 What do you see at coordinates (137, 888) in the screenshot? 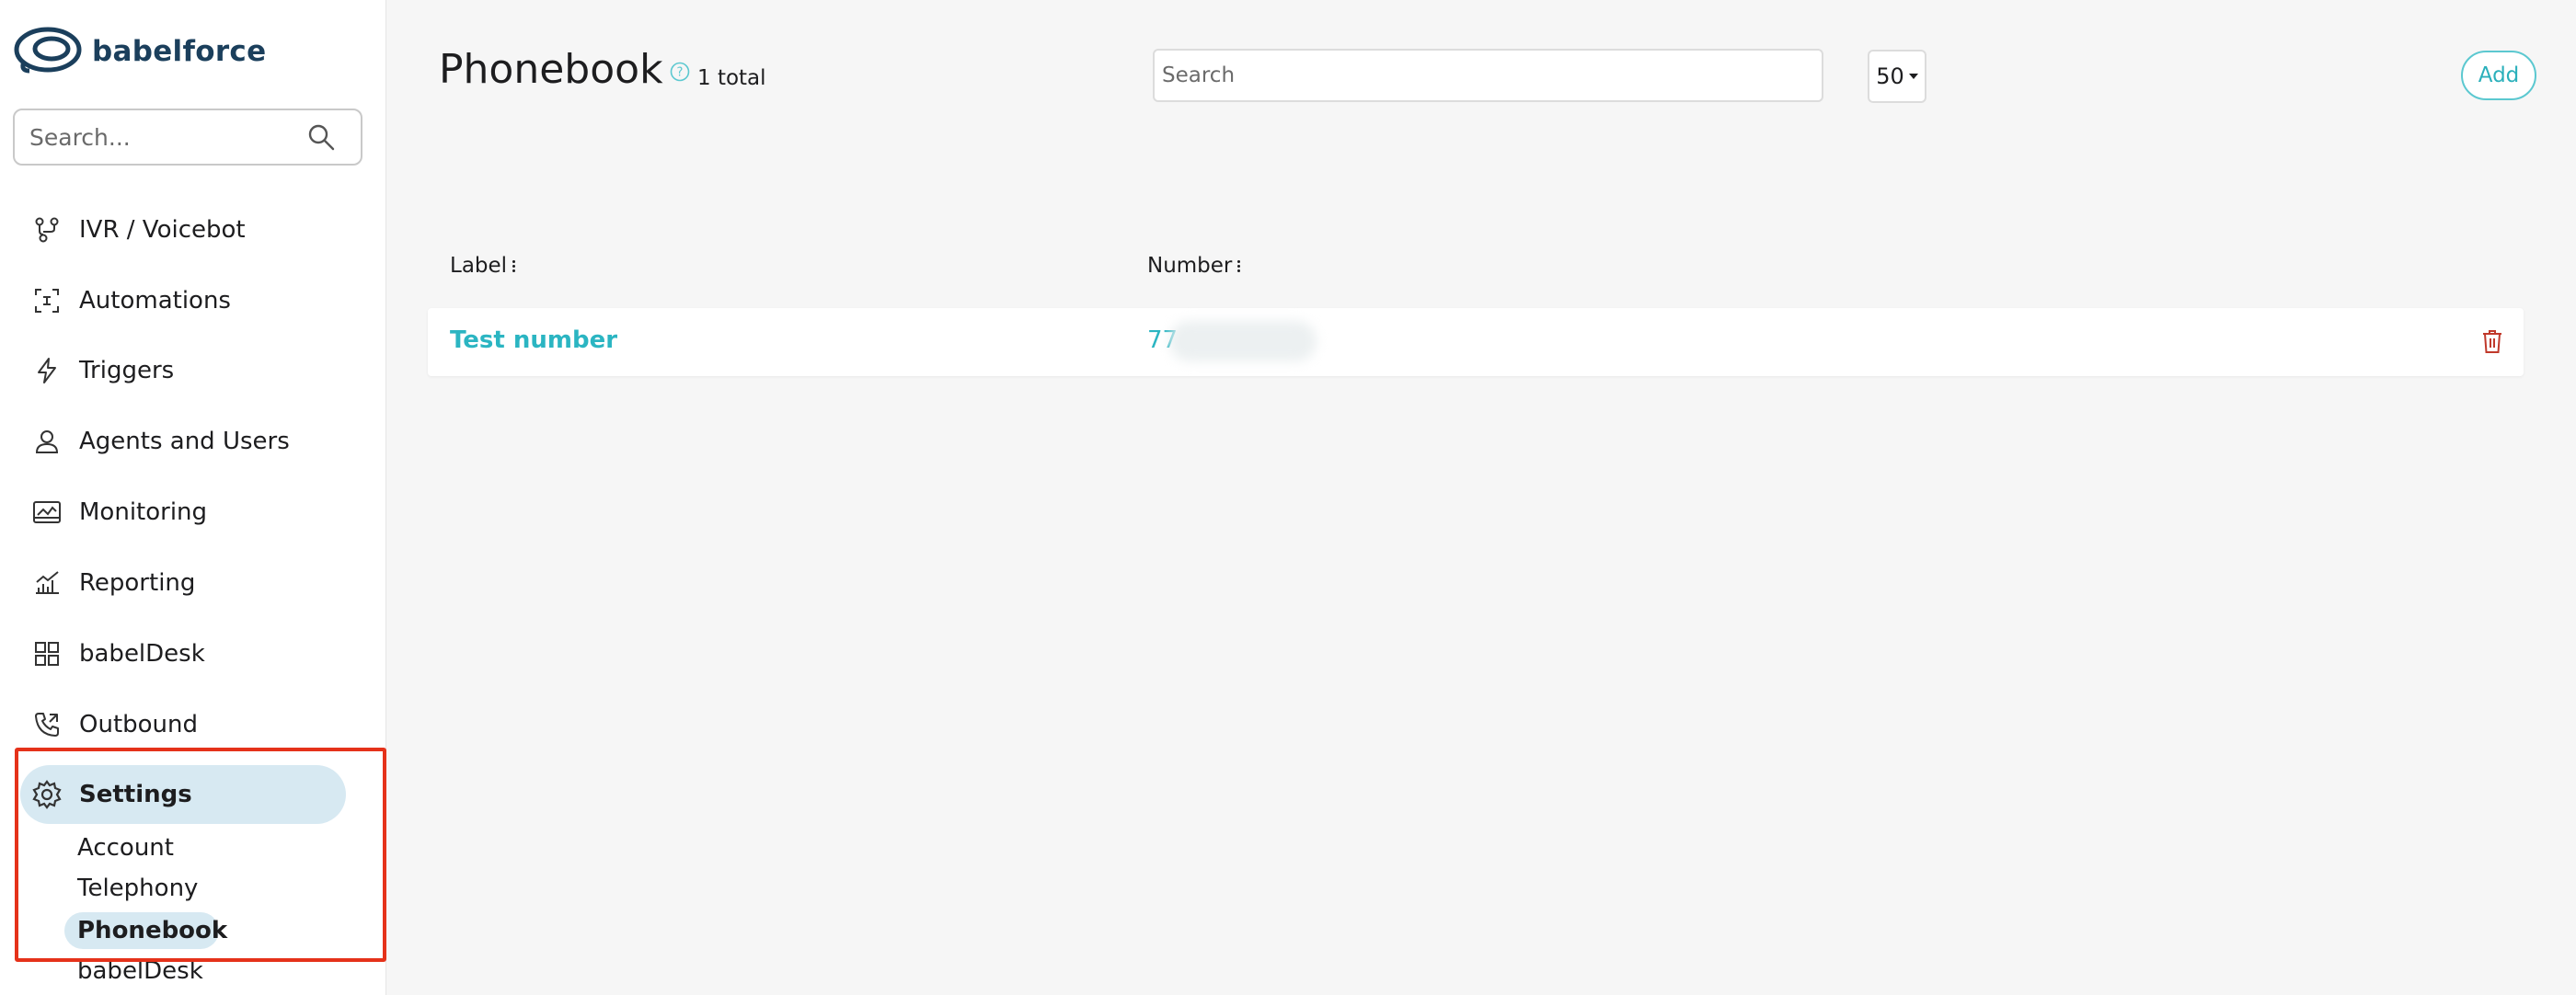
I see `sidebar-subitem-telephony: Telephony` at bounding box center [137, 888].